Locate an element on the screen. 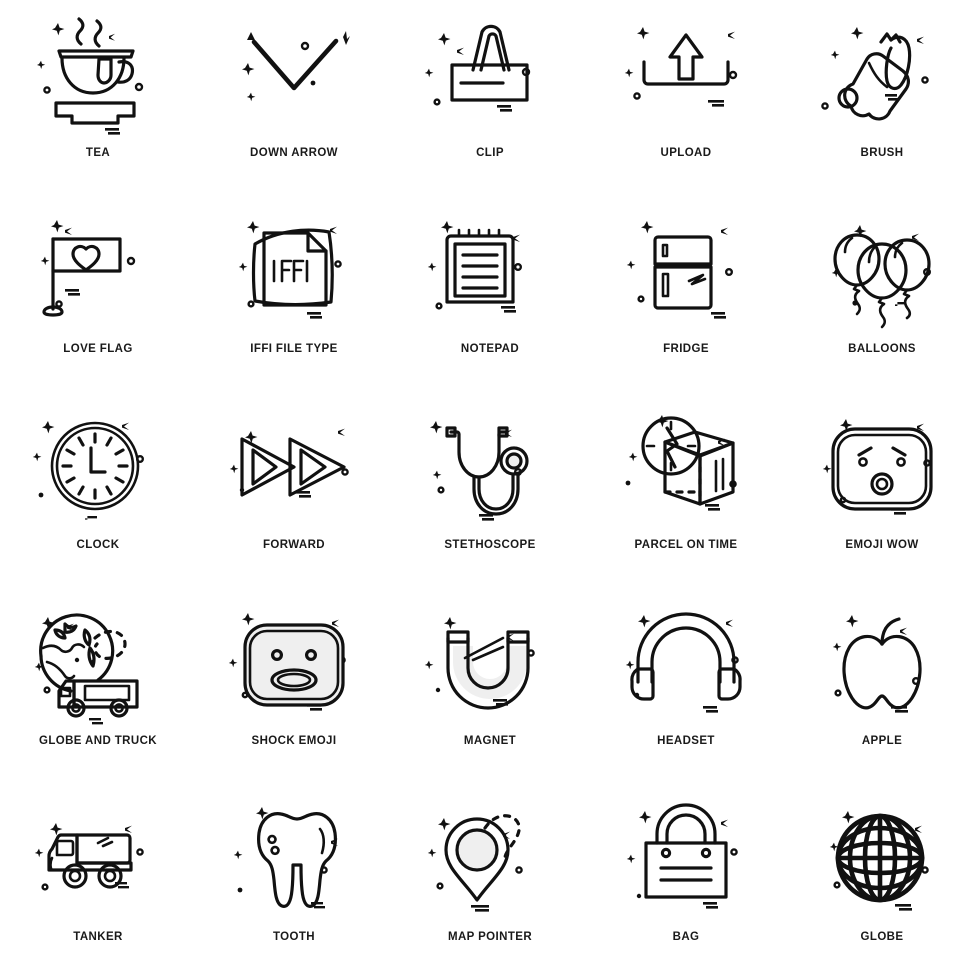 Image resolution: width=980 pixels, height=980 pixels. icon-cell-balloons: BALLOONS is located at coordinates (882, 294).